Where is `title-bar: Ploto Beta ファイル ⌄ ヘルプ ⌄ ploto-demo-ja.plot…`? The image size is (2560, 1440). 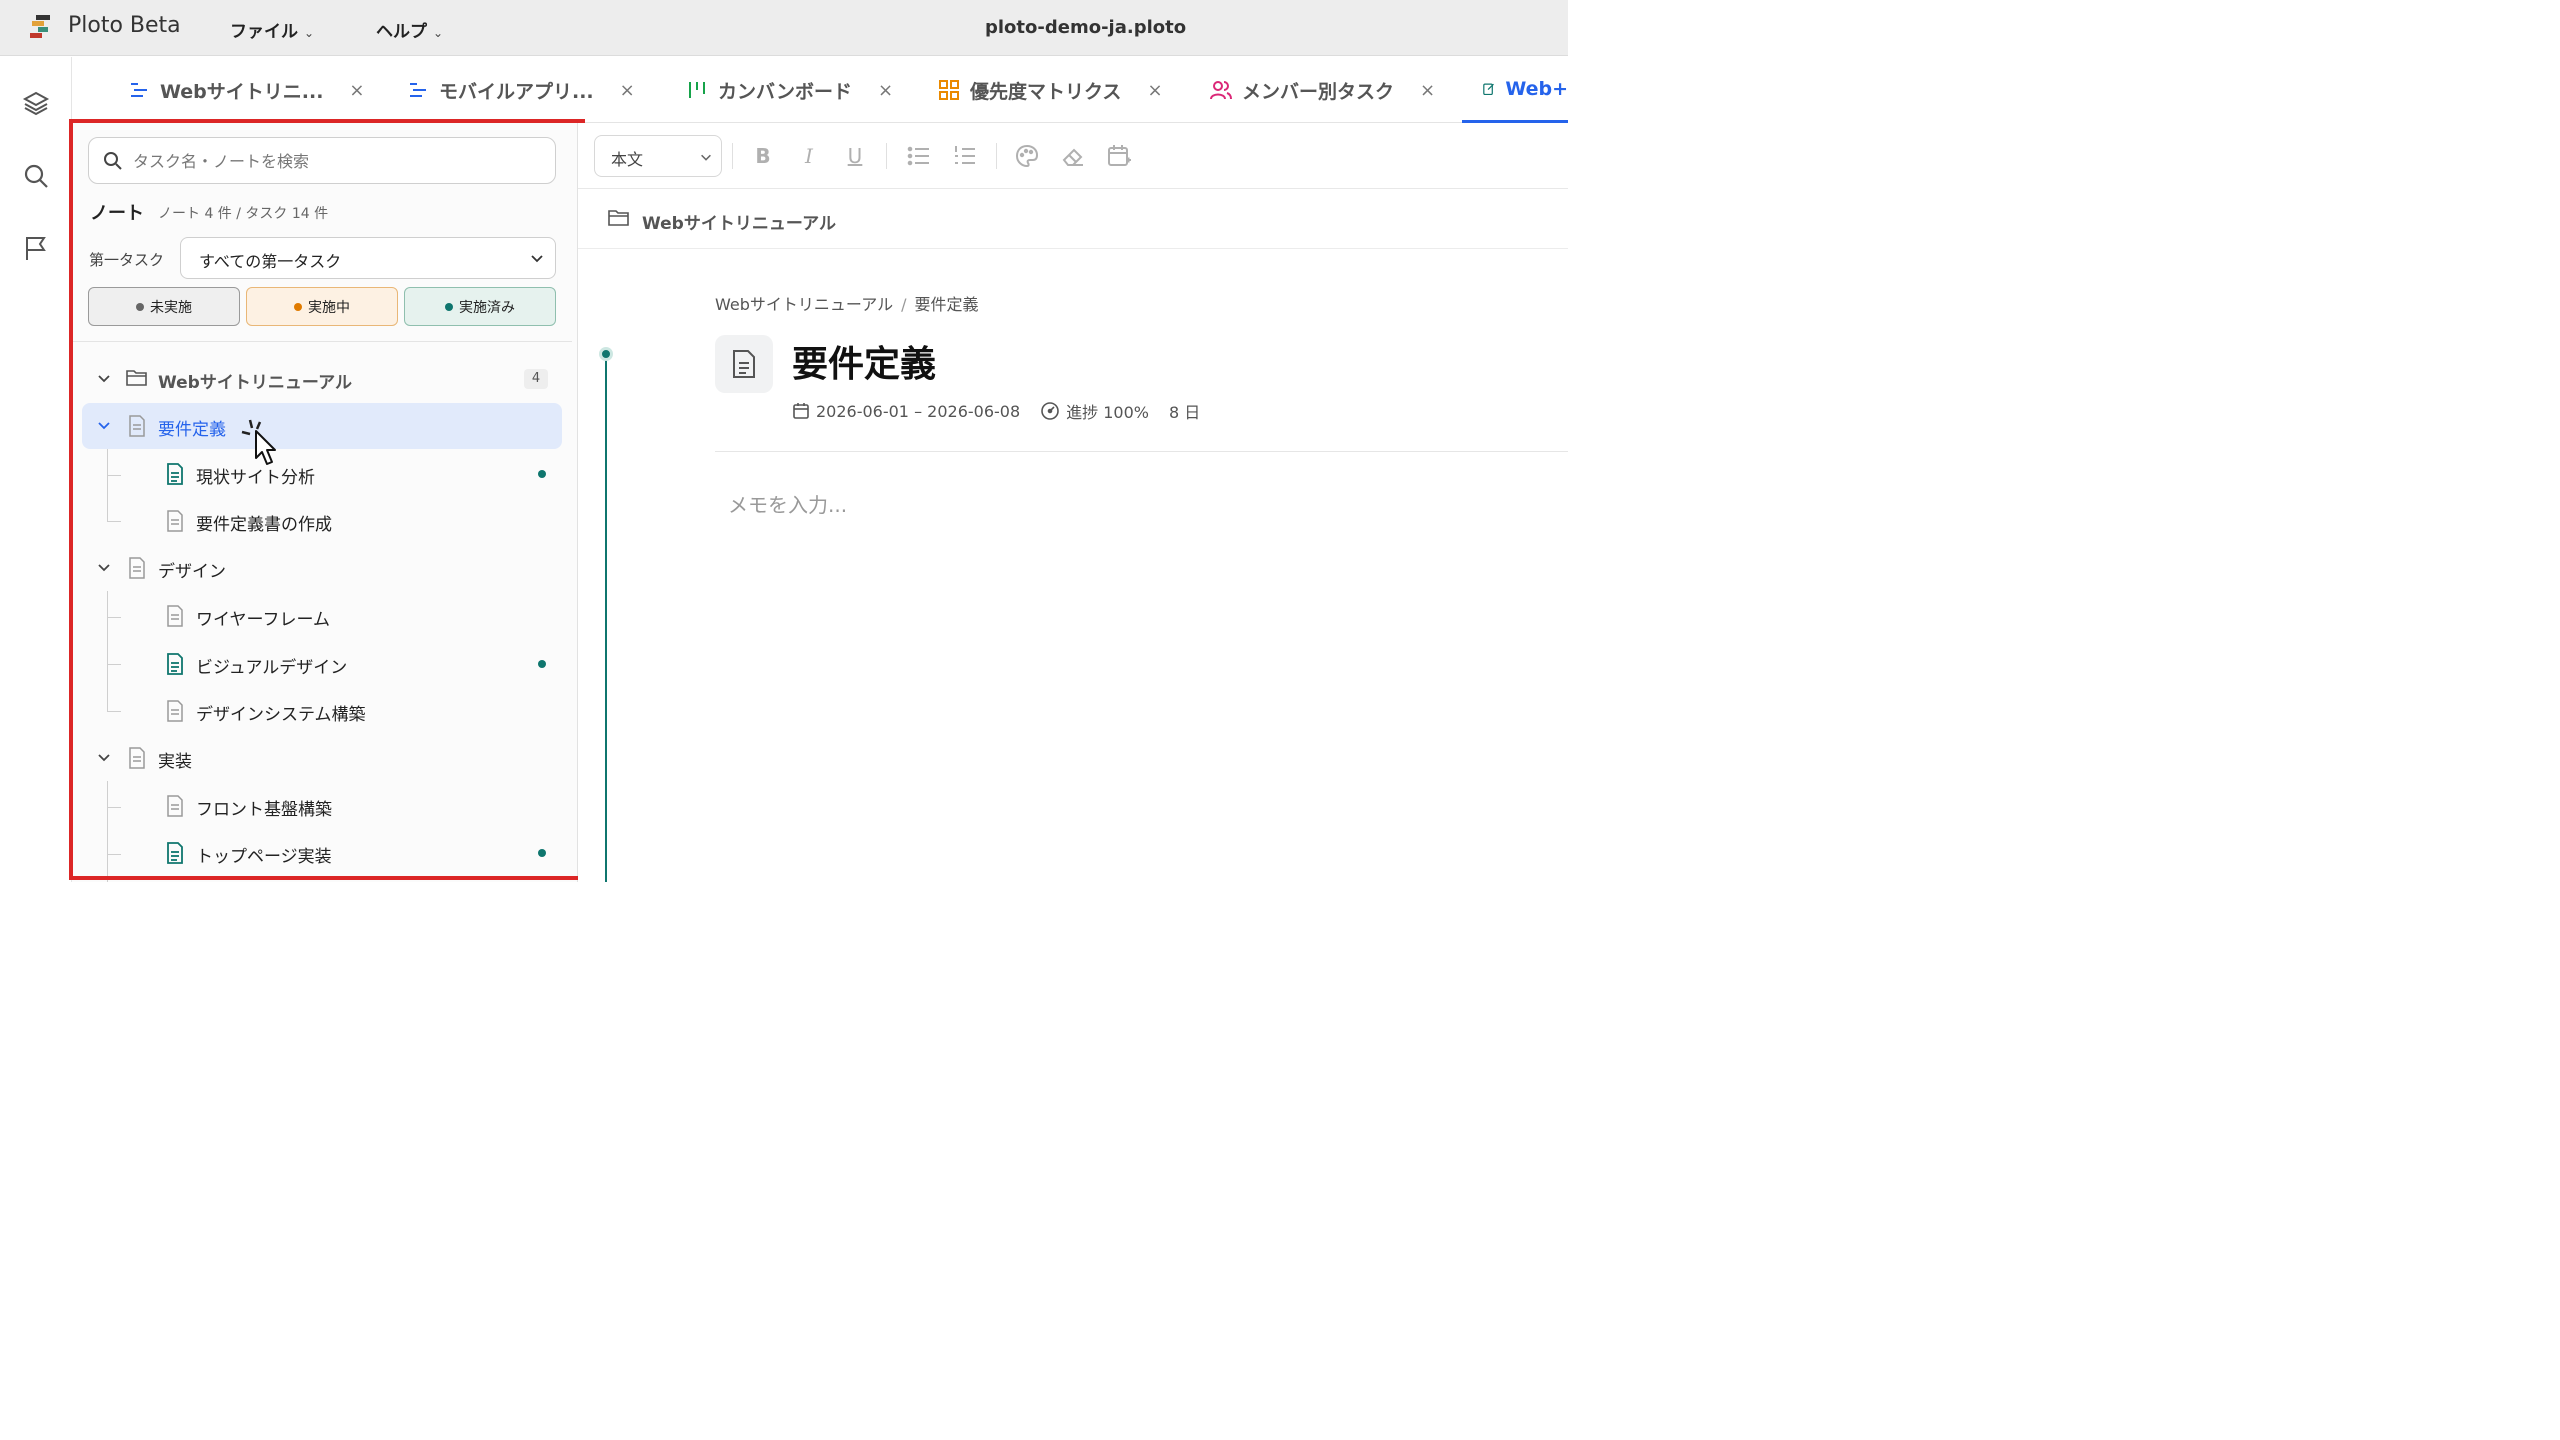 title-bar: Ploto Beta ファイル ⌄ ヘルプ ⌄ ploto-demo-ja.plot… is located at coordinates (784, 28).